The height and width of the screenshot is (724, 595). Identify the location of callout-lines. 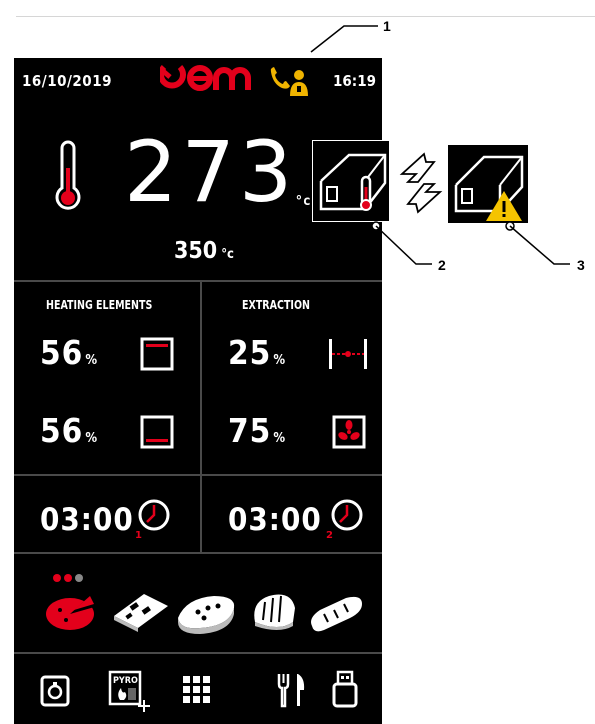
(440, 145).